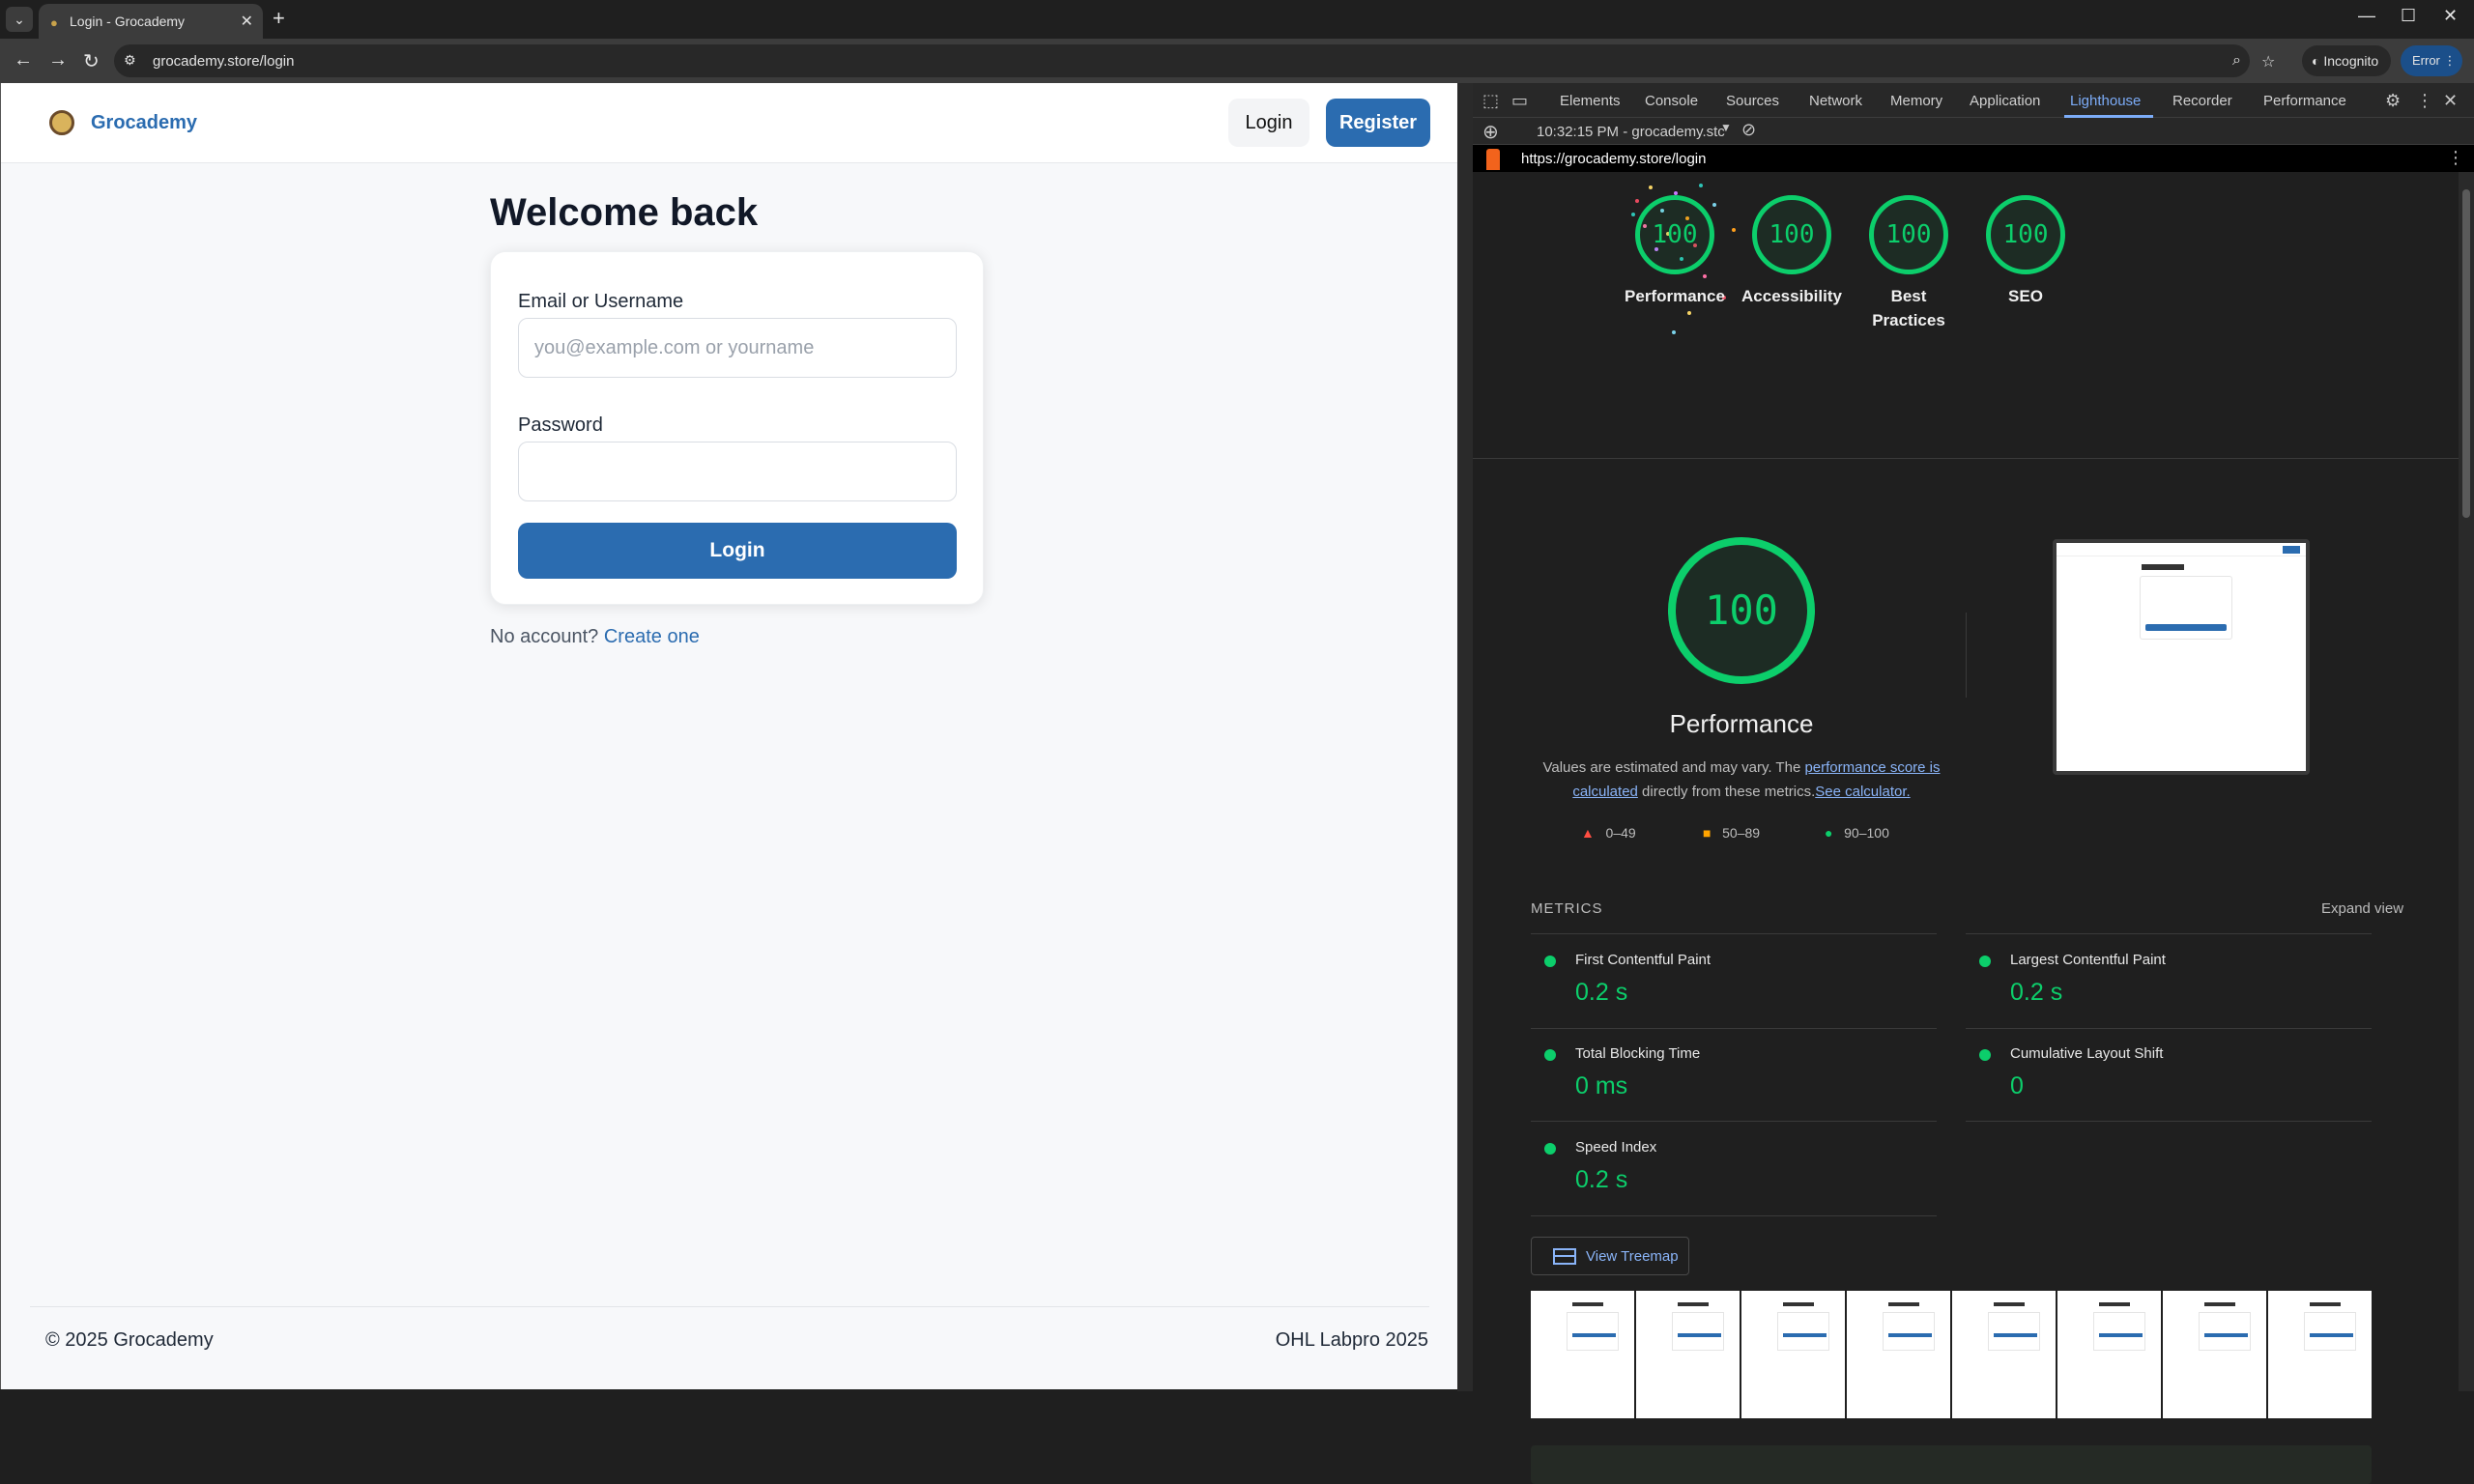 This screenshot has height=1484, width=2474. I want to click on see-calculator-link: See calculator., so click(1863, 792).